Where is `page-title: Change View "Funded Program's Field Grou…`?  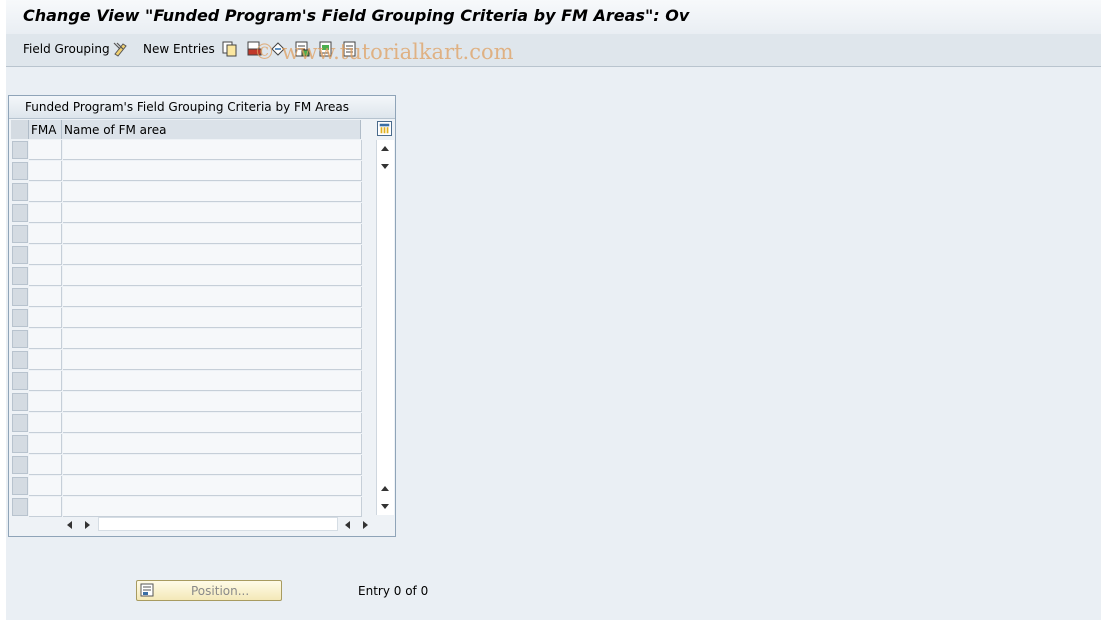
page-title: Change View "Funded Program's Field Grou… is located at coordinates (356, 15).